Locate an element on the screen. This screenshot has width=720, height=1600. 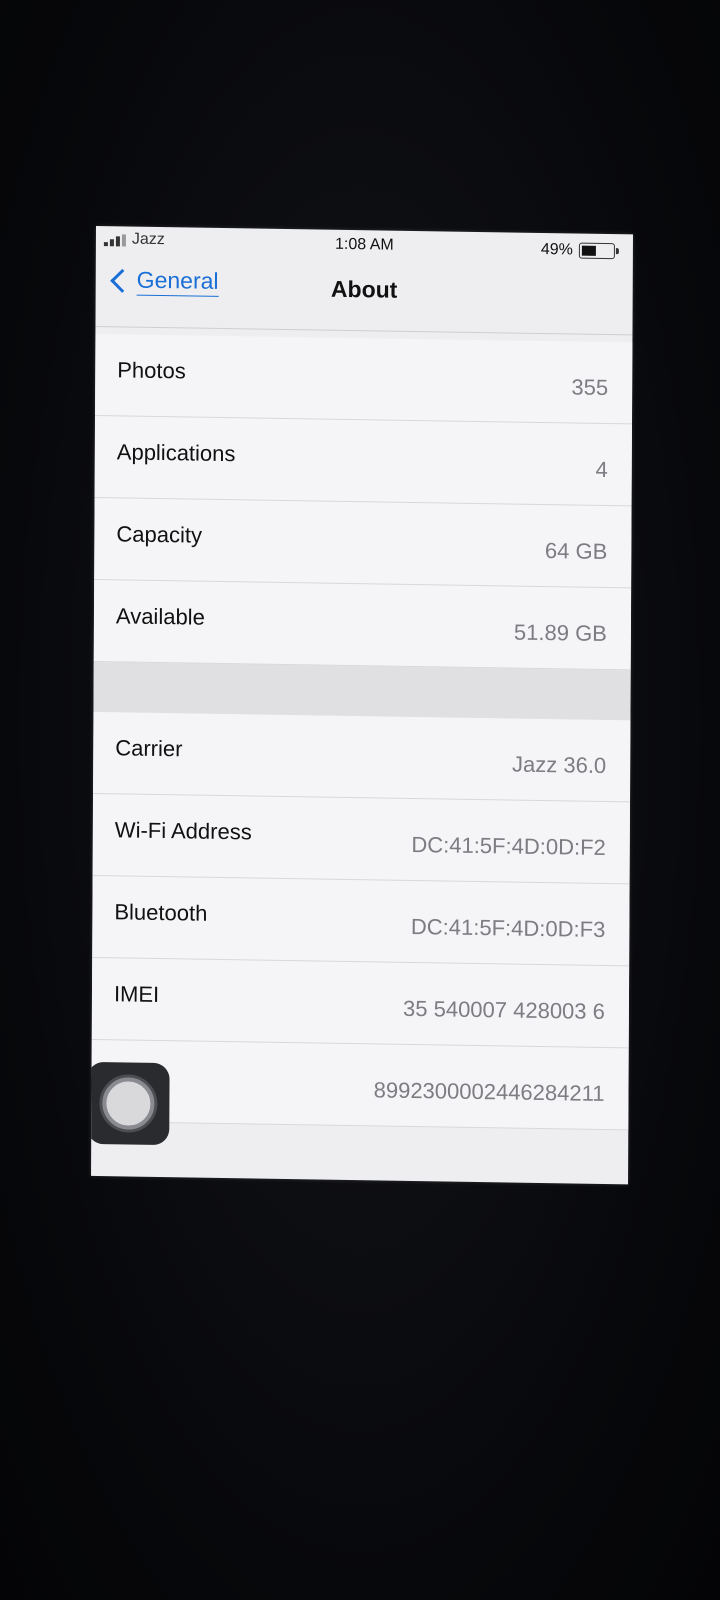
row-value: 355 is located at coordinates (590, 386).